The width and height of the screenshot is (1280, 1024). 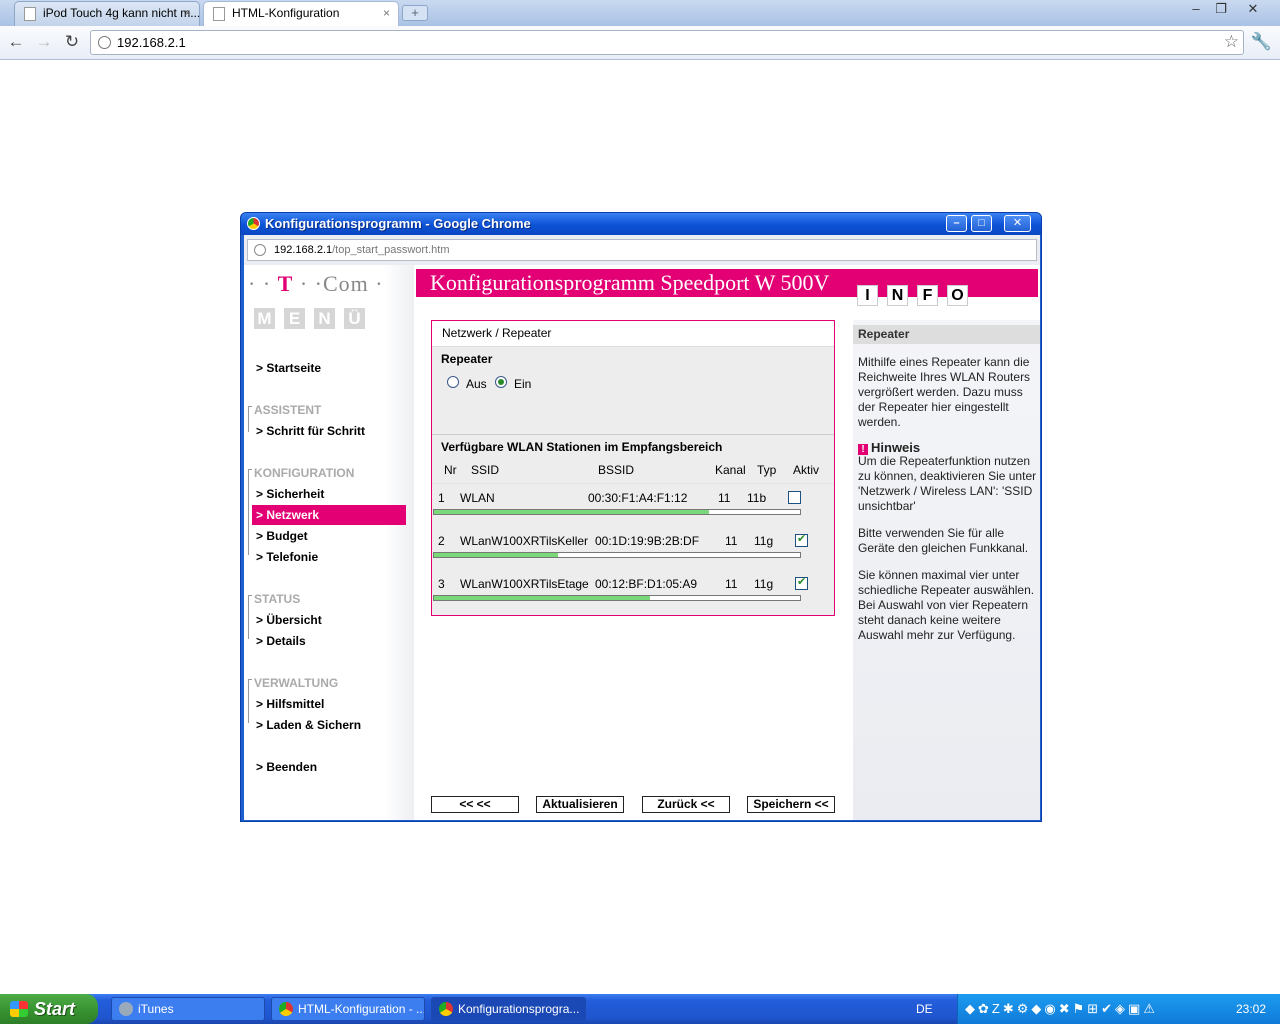 I want to click on back-button: ←, so click(x=16, y=43).